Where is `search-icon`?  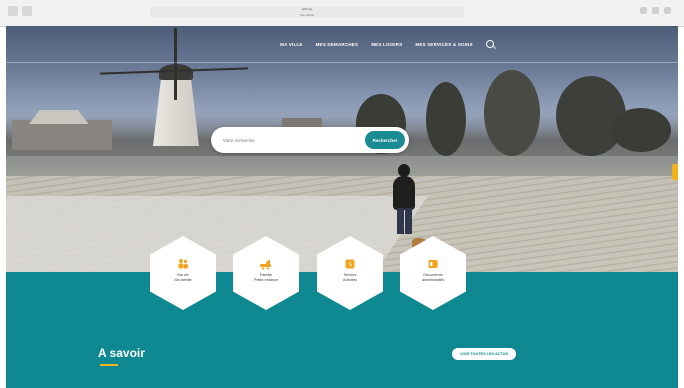
search-icon is located at coordinates (489, 44).